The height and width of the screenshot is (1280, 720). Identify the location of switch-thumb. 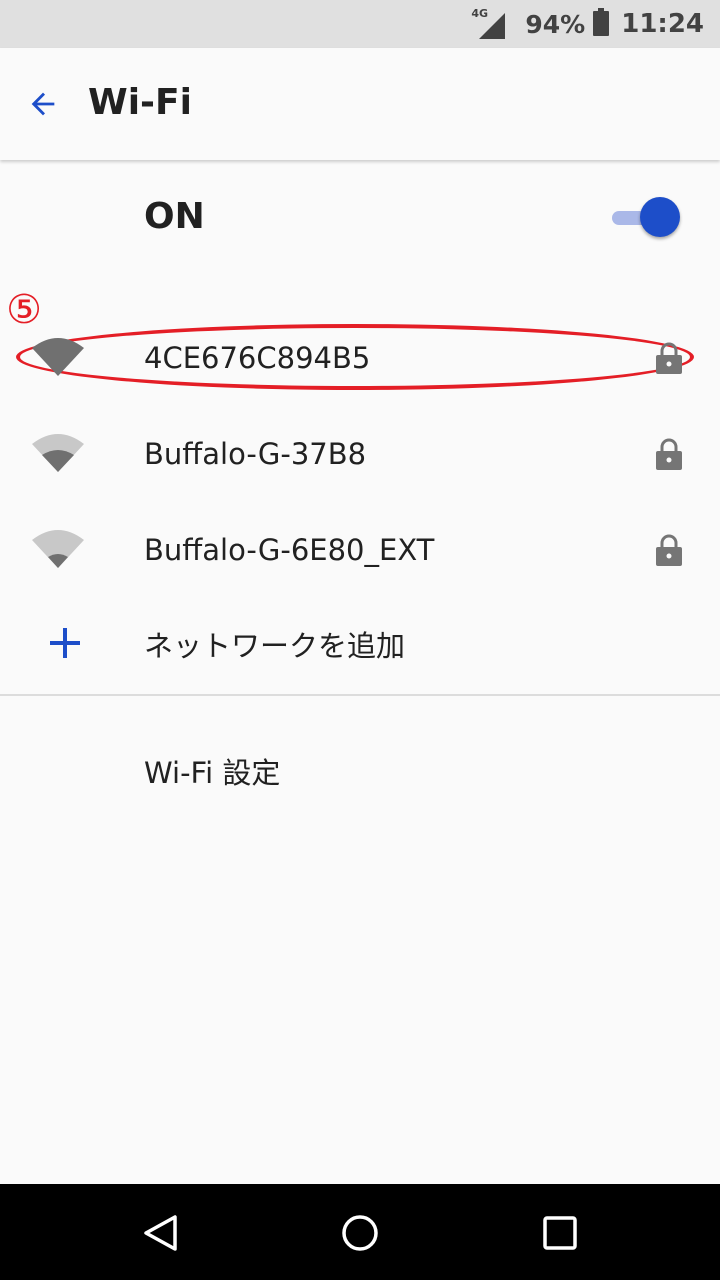
(660, 217).